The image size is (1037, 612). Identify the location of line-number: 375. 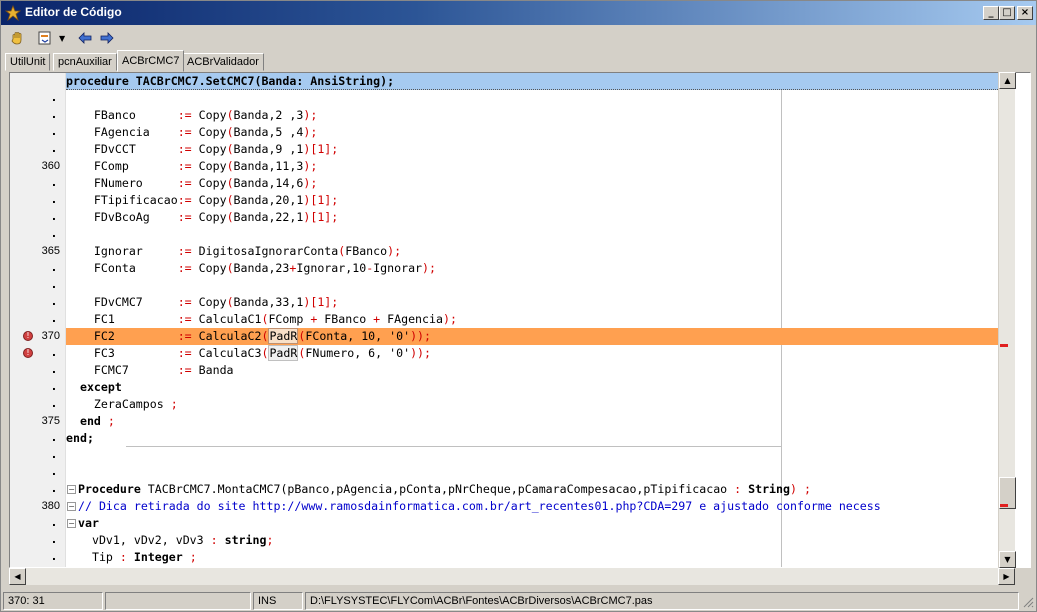
(50, 421).